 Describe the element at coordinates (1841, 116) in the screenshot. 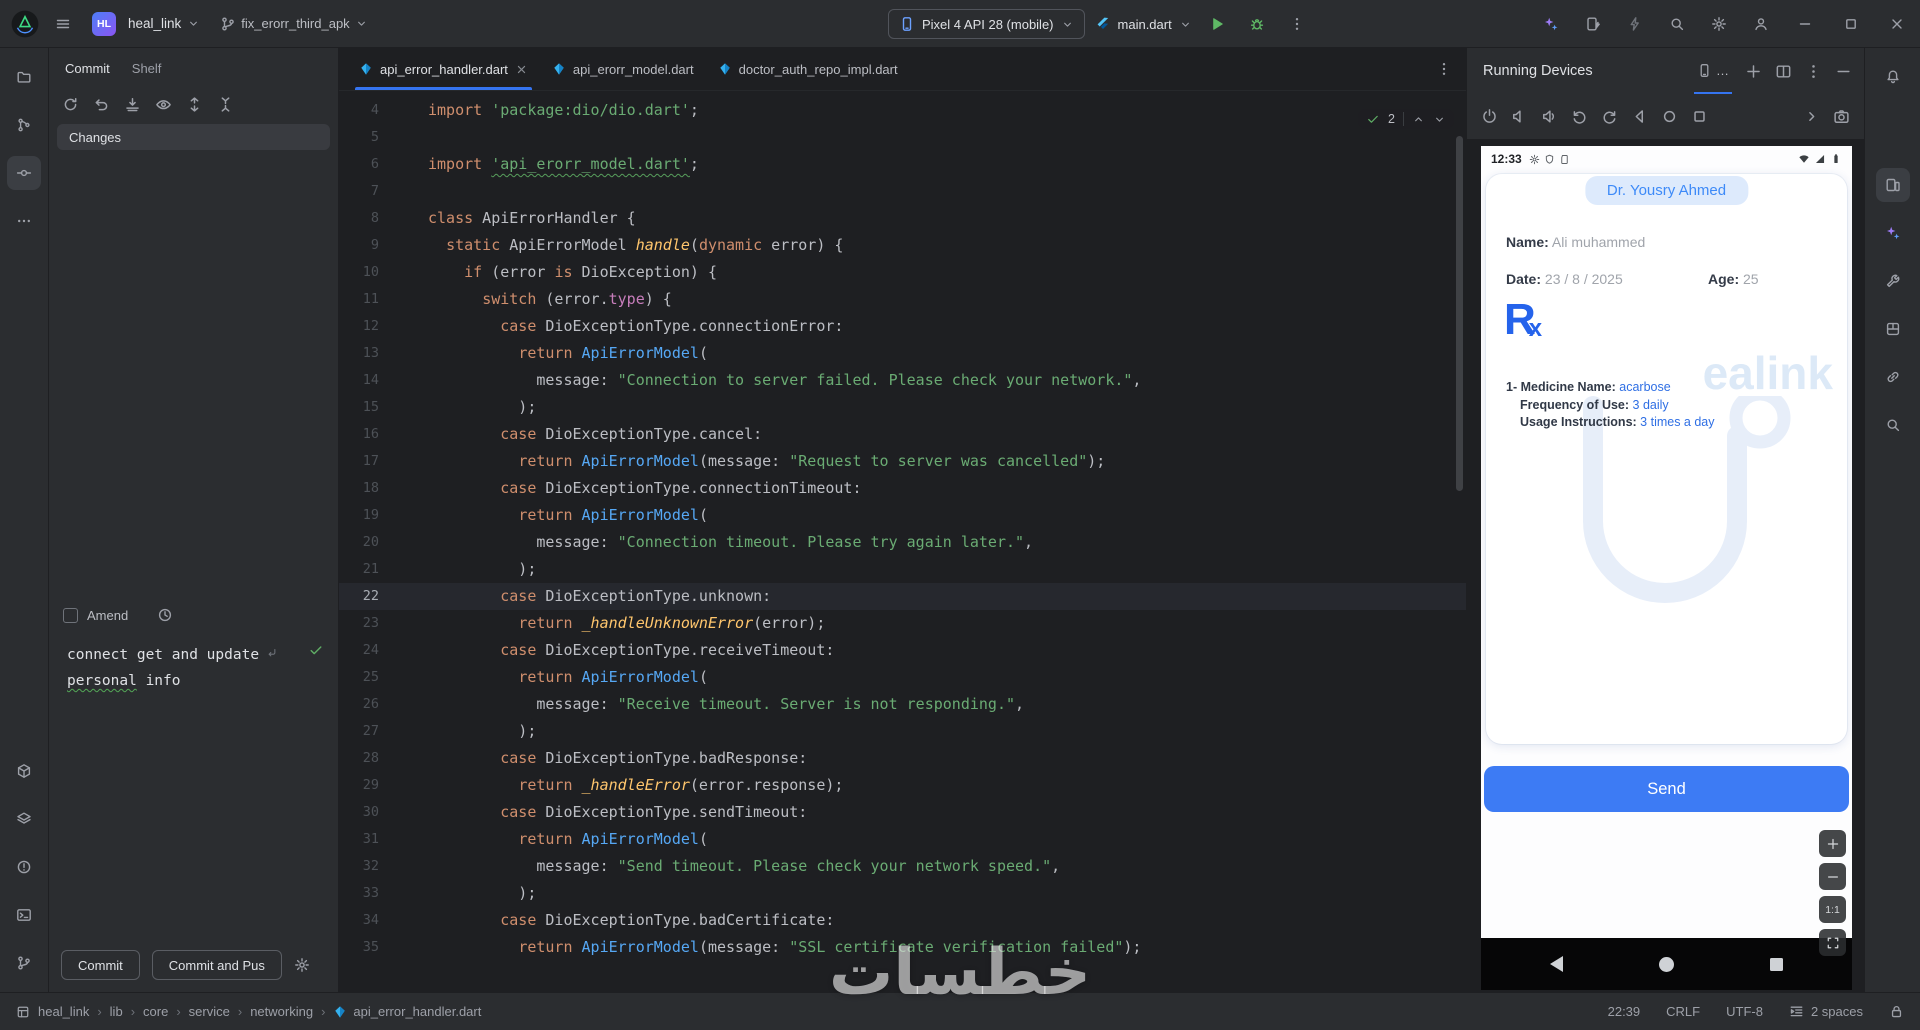

I see `screenshot-icon` at that location.